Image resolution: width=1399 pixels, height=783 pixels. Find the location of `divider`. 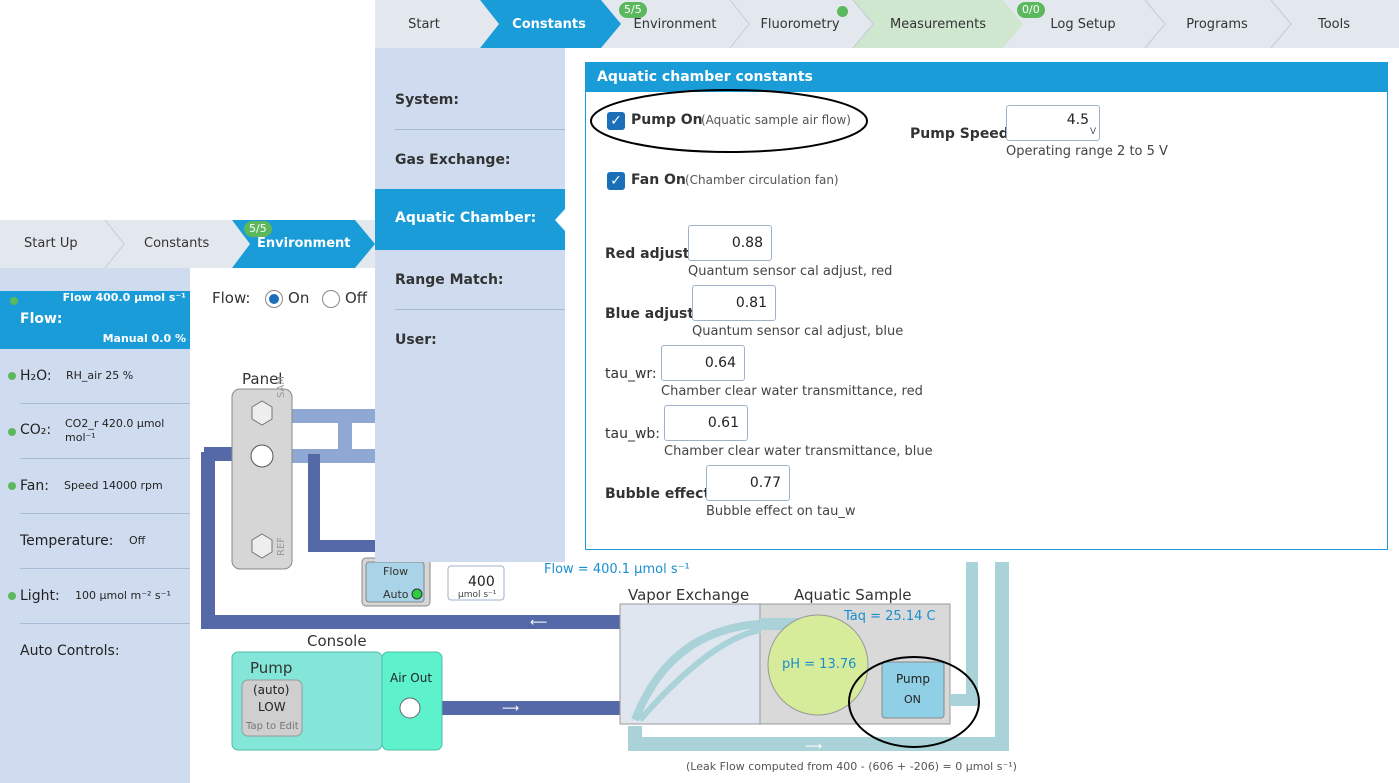

divider is located at coordinates (480, 129).